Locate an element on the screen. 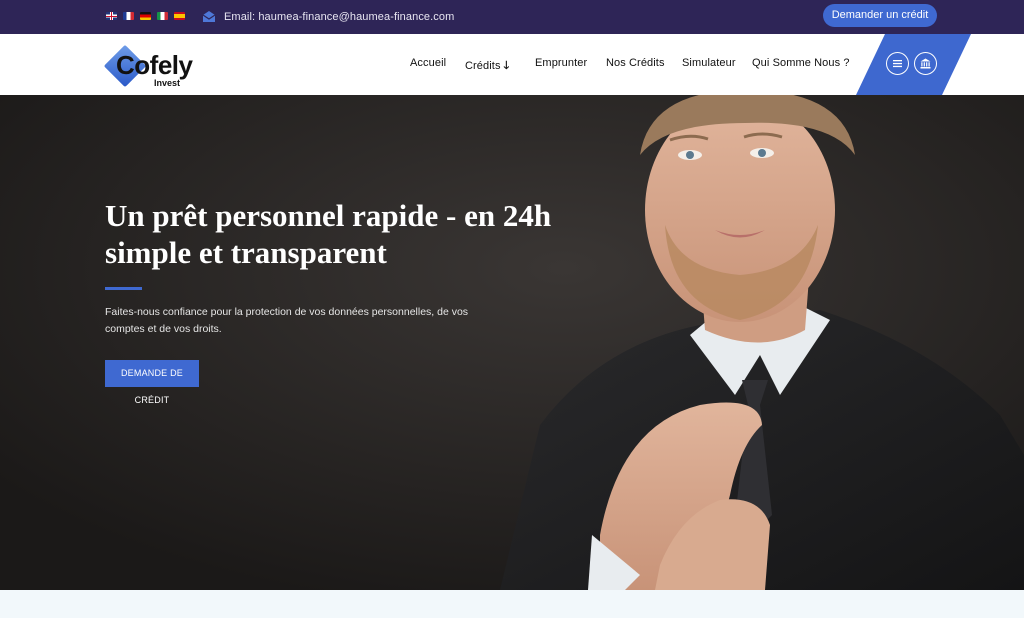 The image size is (1024, 618). flag-uk-icon is located at coordinates (111, 16).